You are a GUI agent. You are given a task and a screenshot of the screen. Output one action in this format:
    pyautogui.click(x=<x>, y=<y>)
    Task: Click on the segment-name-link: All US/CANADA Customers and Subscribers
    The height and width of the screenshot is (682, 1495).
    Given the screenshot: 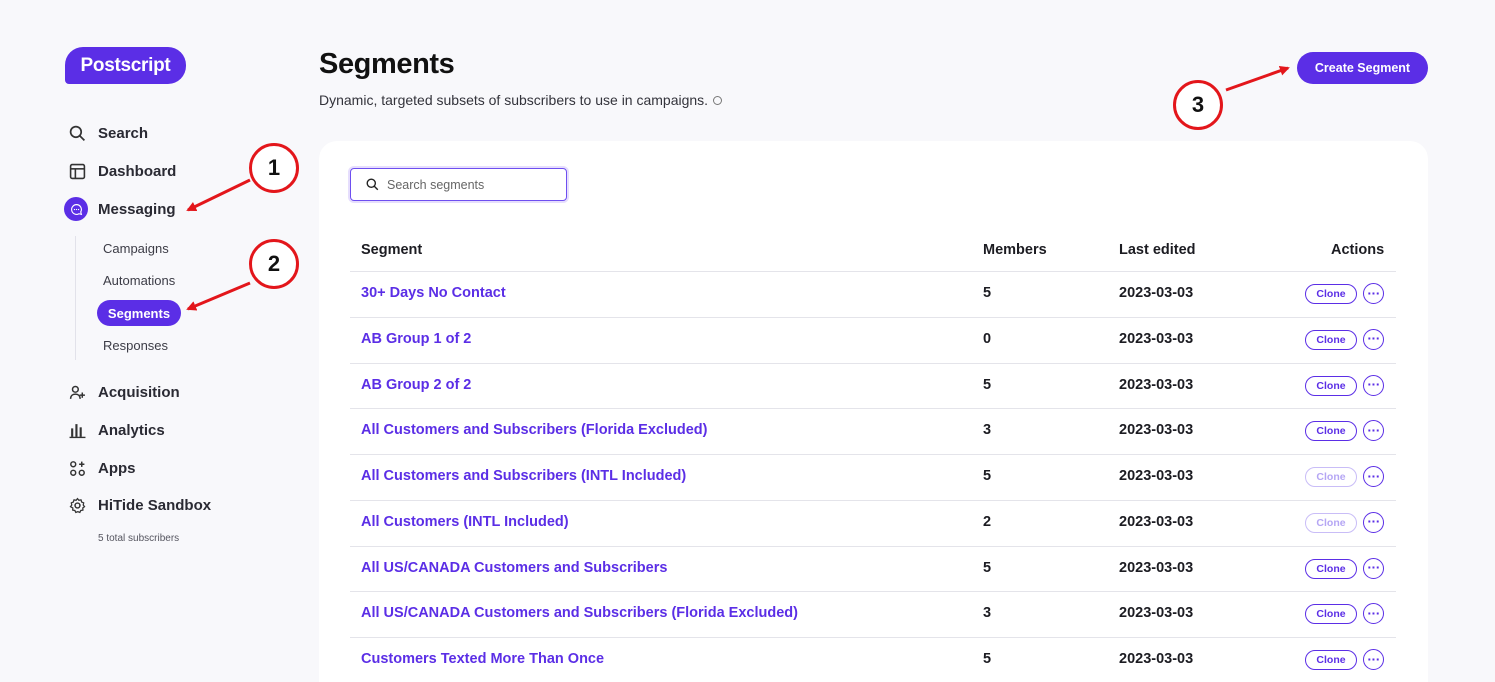 What is the action you would take?
    pyautogui.click(x=514, y=568)
    